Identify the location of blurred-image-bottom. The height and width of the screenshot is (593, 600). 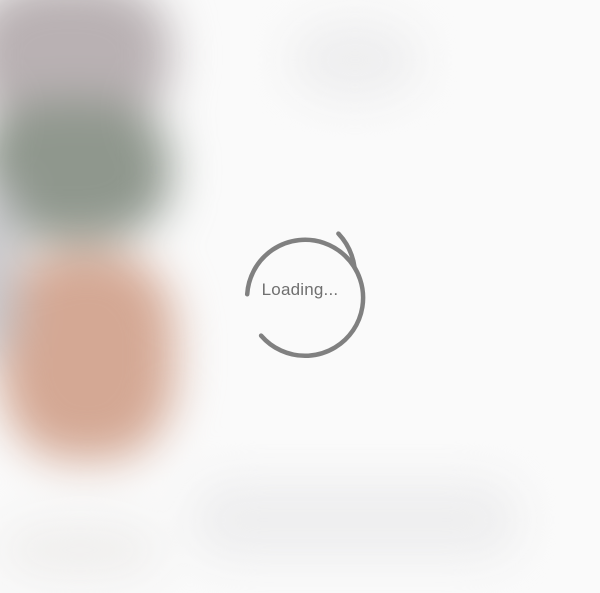
(87, 355).